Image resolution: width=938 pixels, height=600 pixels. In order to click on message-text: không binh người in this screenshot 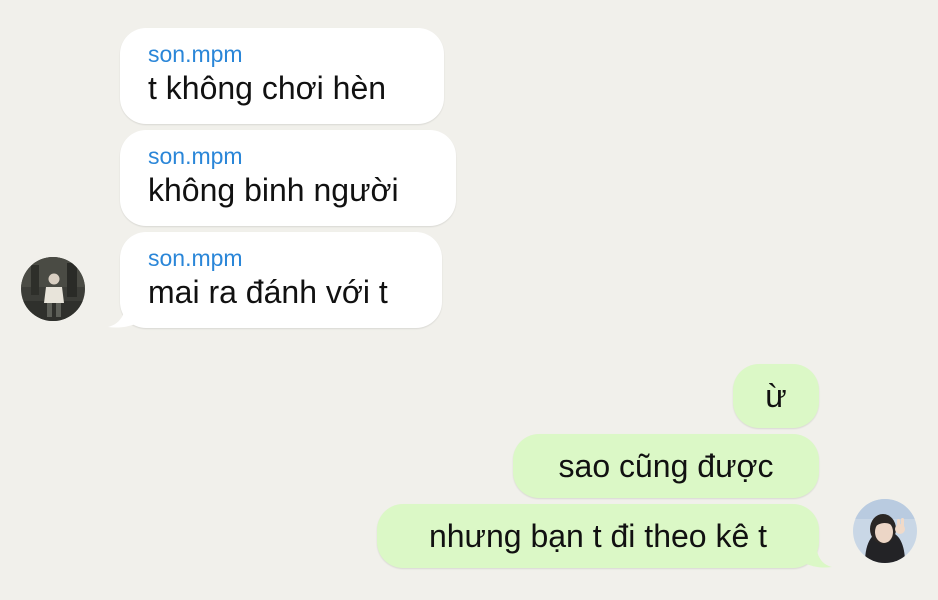, I will do `click(273, 190)`.